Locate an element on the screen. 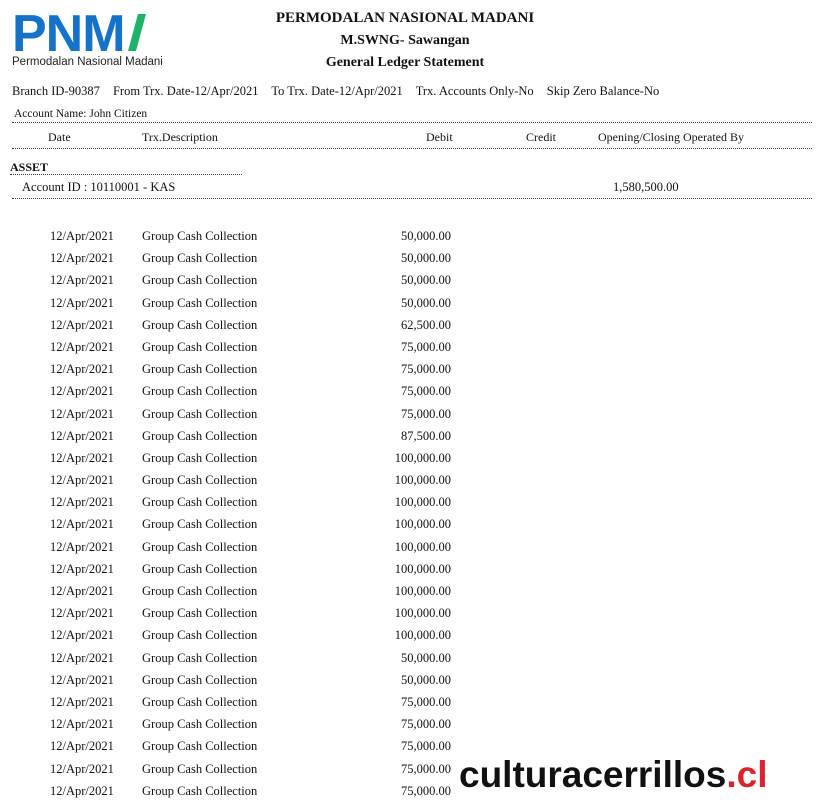  branch-id: Branch ID-90387 is located at coordinates (56, 91).